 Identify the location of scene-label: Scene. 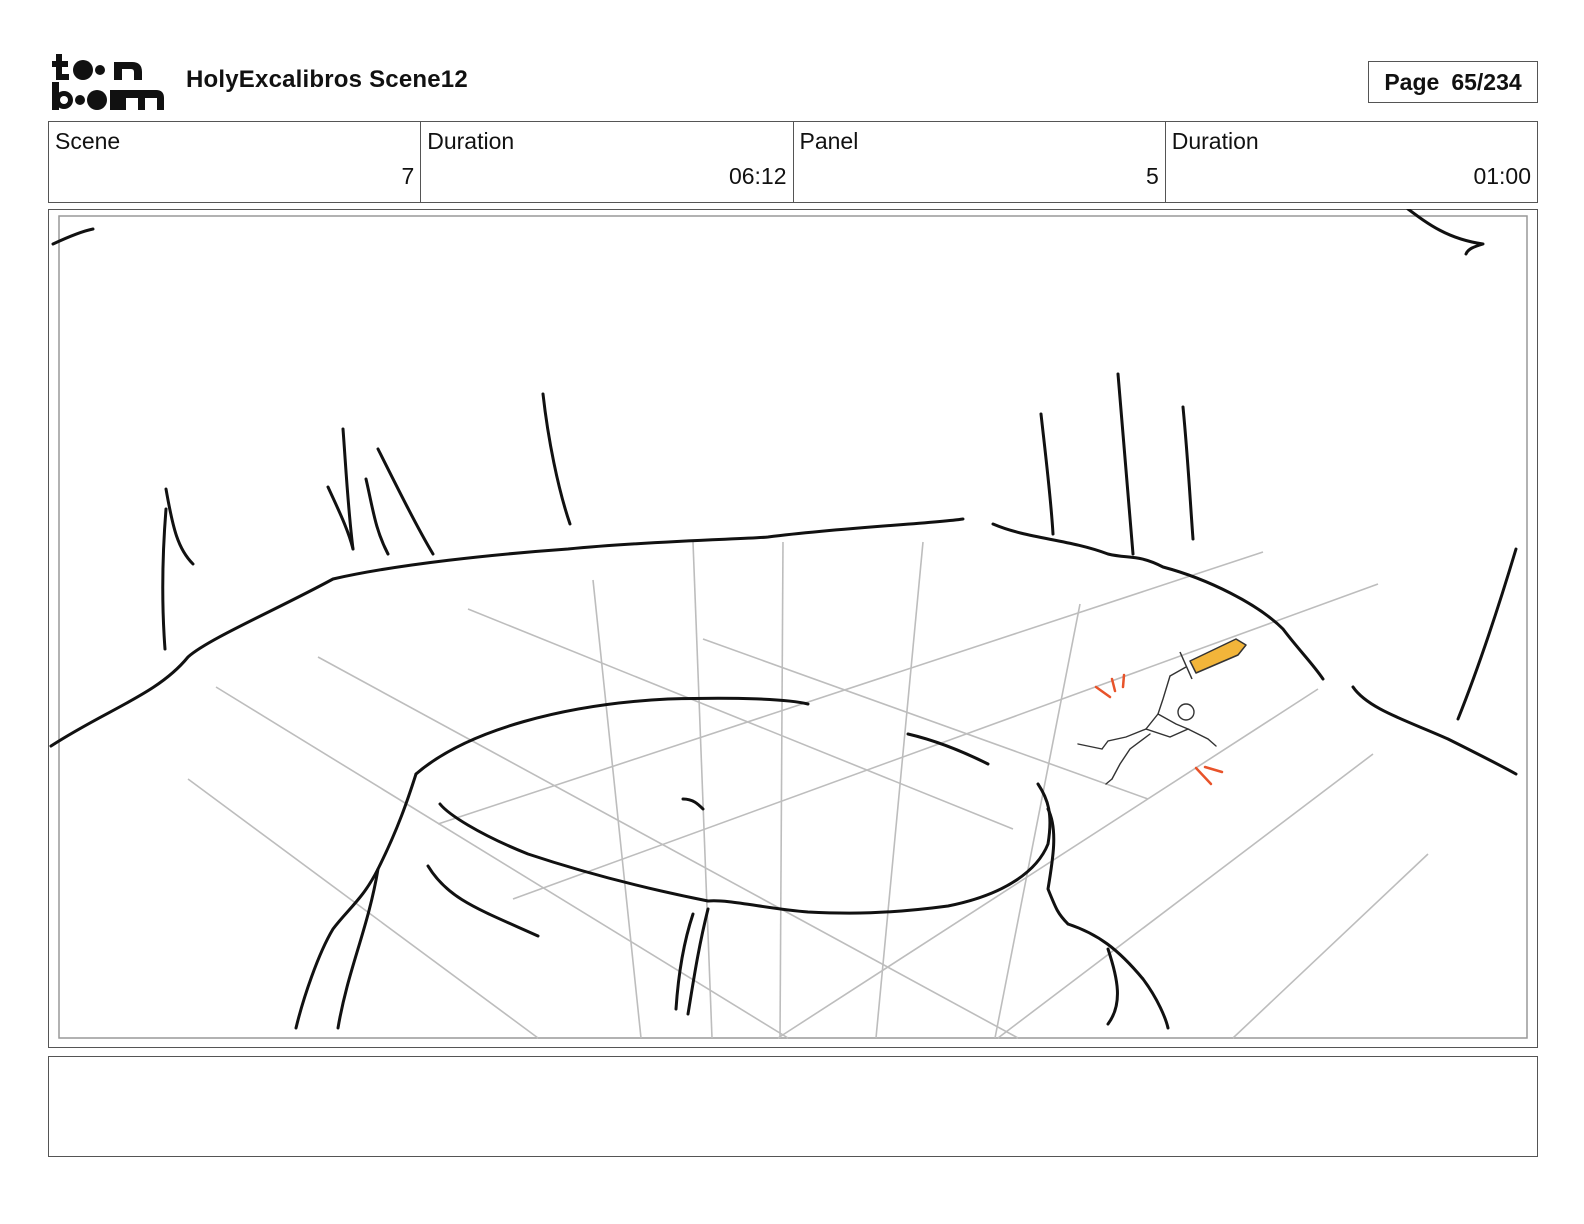
(88, 141).